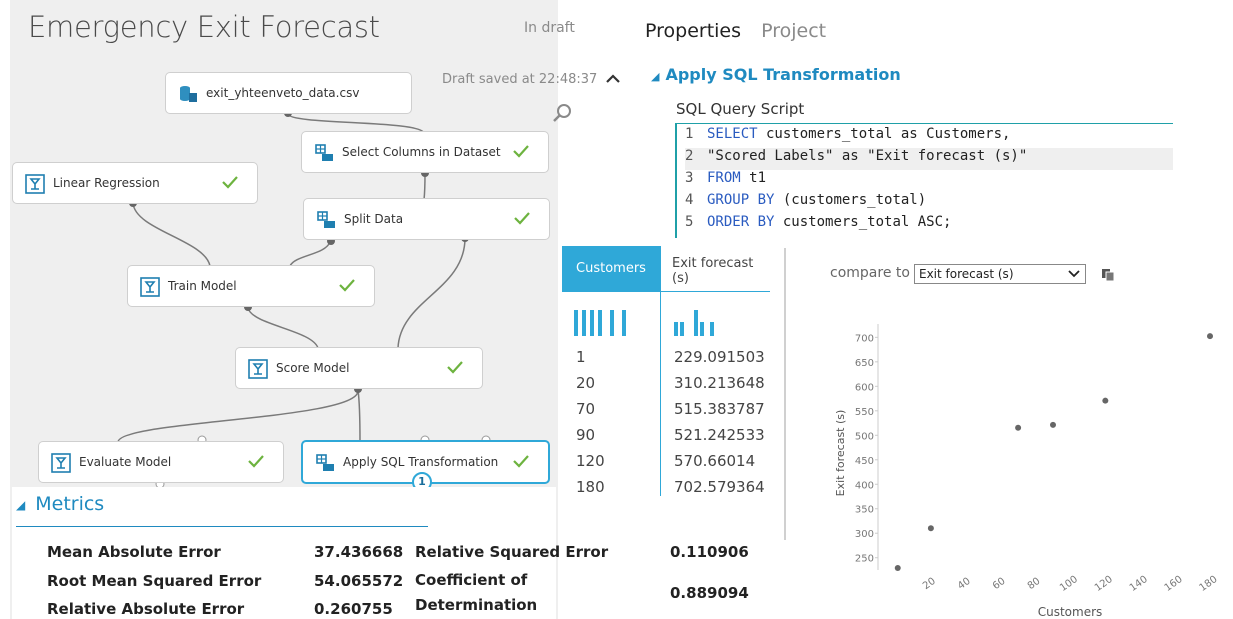 The width and height of the screenshot is (1233, 619). What do you see at coordinates (590, 487) in the screenshot?
I see `table-cell: 180` at bounding box center [590, 487].